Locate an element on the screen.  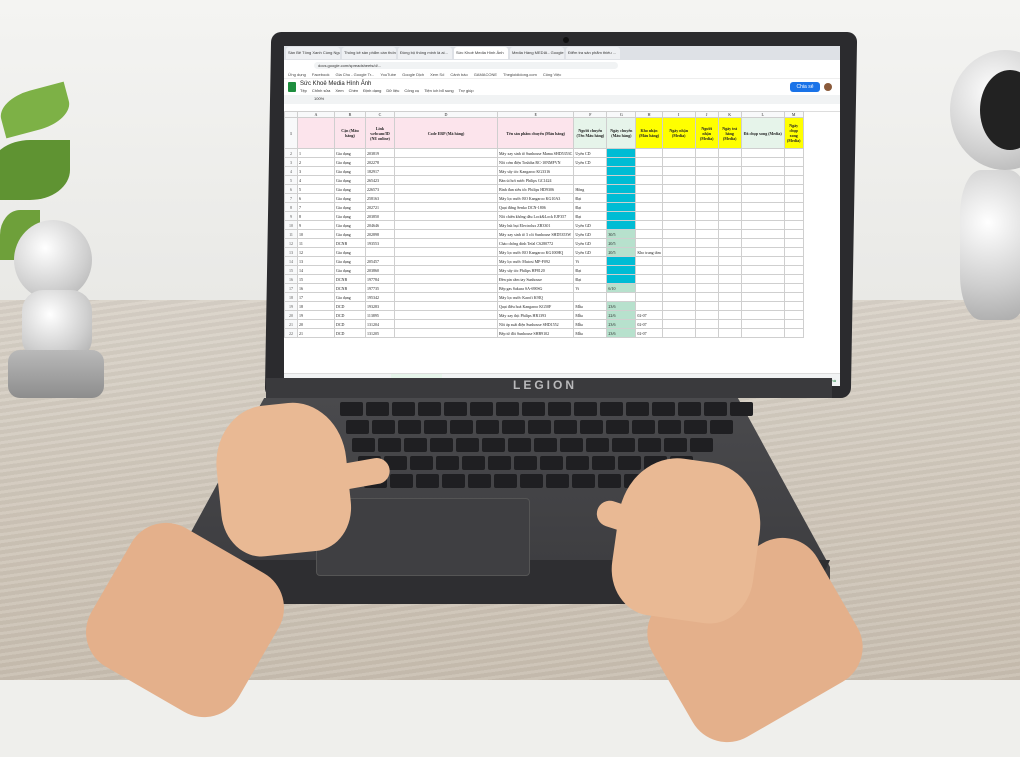
cell: 2 is located at coordinates (316, 162).